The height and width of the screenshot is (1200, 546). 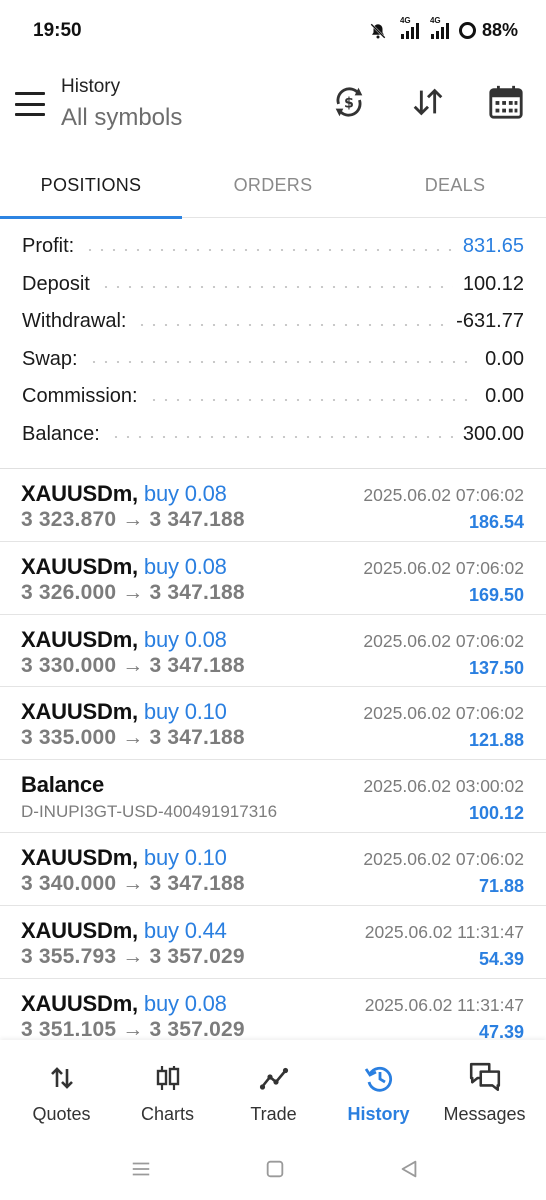 What do you see at coordinates (409, 27) in the screenshot?
I see `signal-icon: 4G` at bounding box center [409, 27].